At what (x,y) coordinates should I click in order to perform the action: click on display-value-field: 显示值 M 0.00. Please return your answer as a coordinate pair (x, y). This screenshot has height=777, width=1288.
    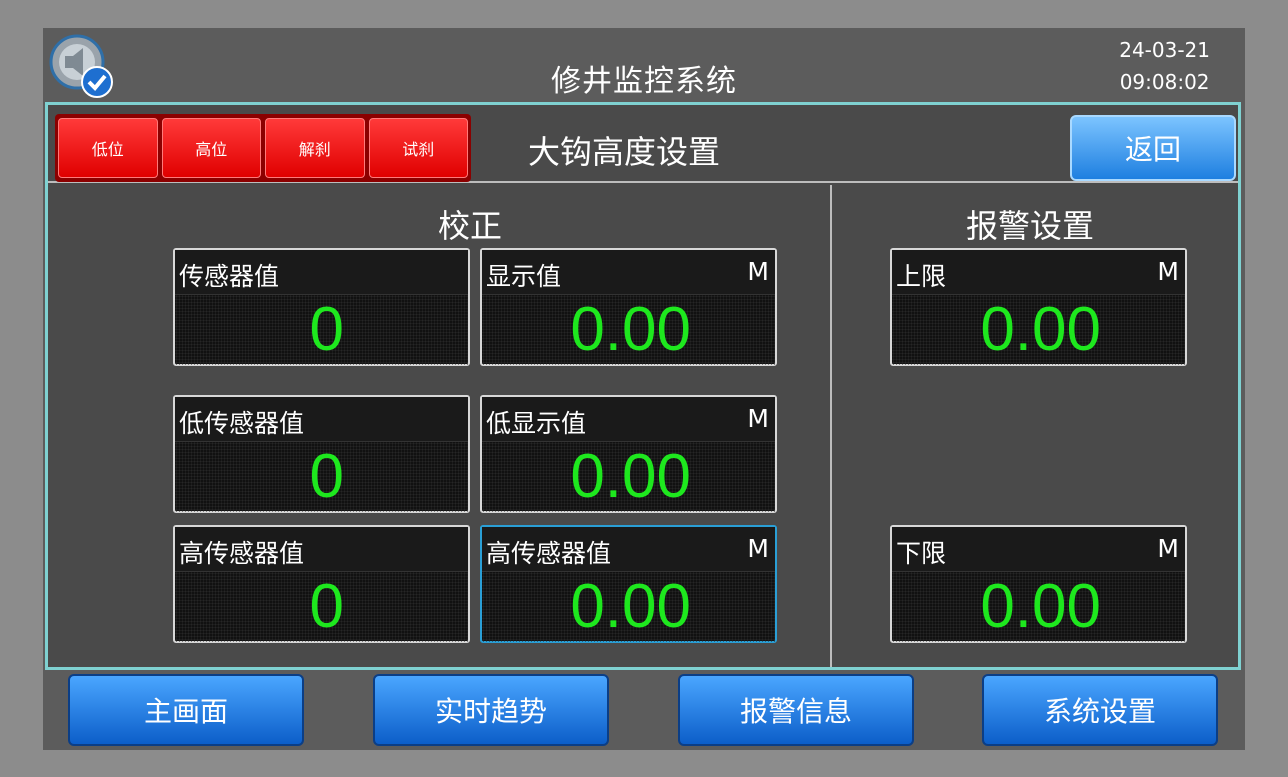
    Looking at the image, I should click on (628, 307).